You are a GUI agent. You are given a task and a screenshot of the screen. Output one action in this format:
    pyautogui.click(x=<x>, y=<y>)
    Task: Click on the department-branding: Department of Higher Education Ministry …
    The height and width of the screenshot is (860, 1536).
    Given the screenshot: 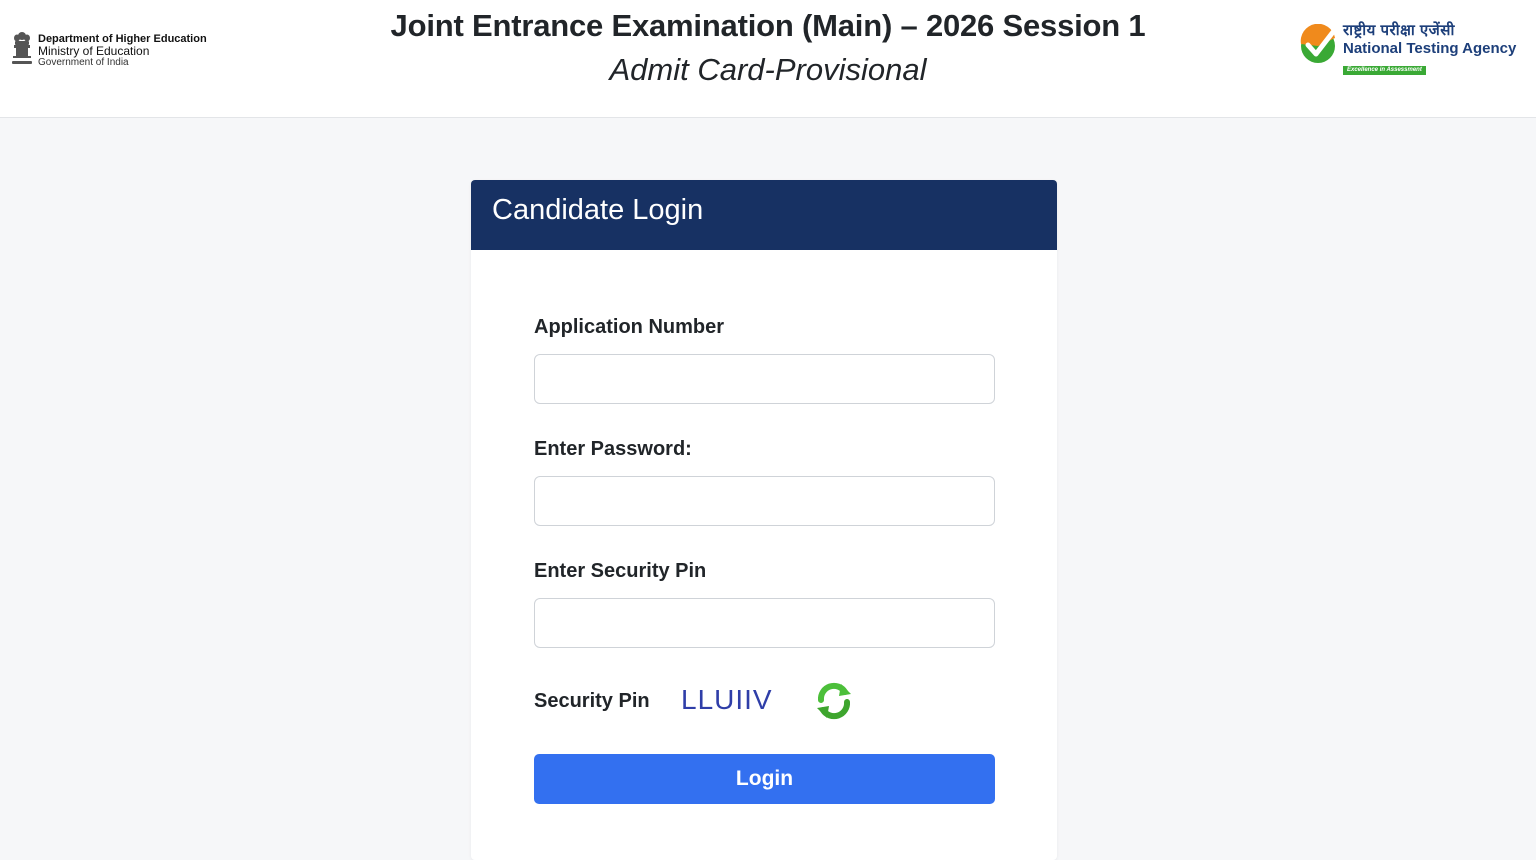 What is the action you would take?
    pyautogui.click(x=108, y=50)
    